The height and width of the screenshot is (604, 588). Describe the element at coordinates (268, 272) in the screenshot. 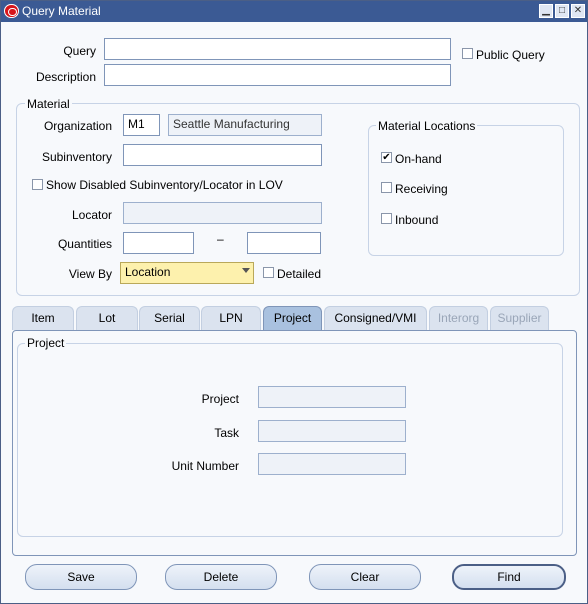

I see `detailed-checkbox` at that location.